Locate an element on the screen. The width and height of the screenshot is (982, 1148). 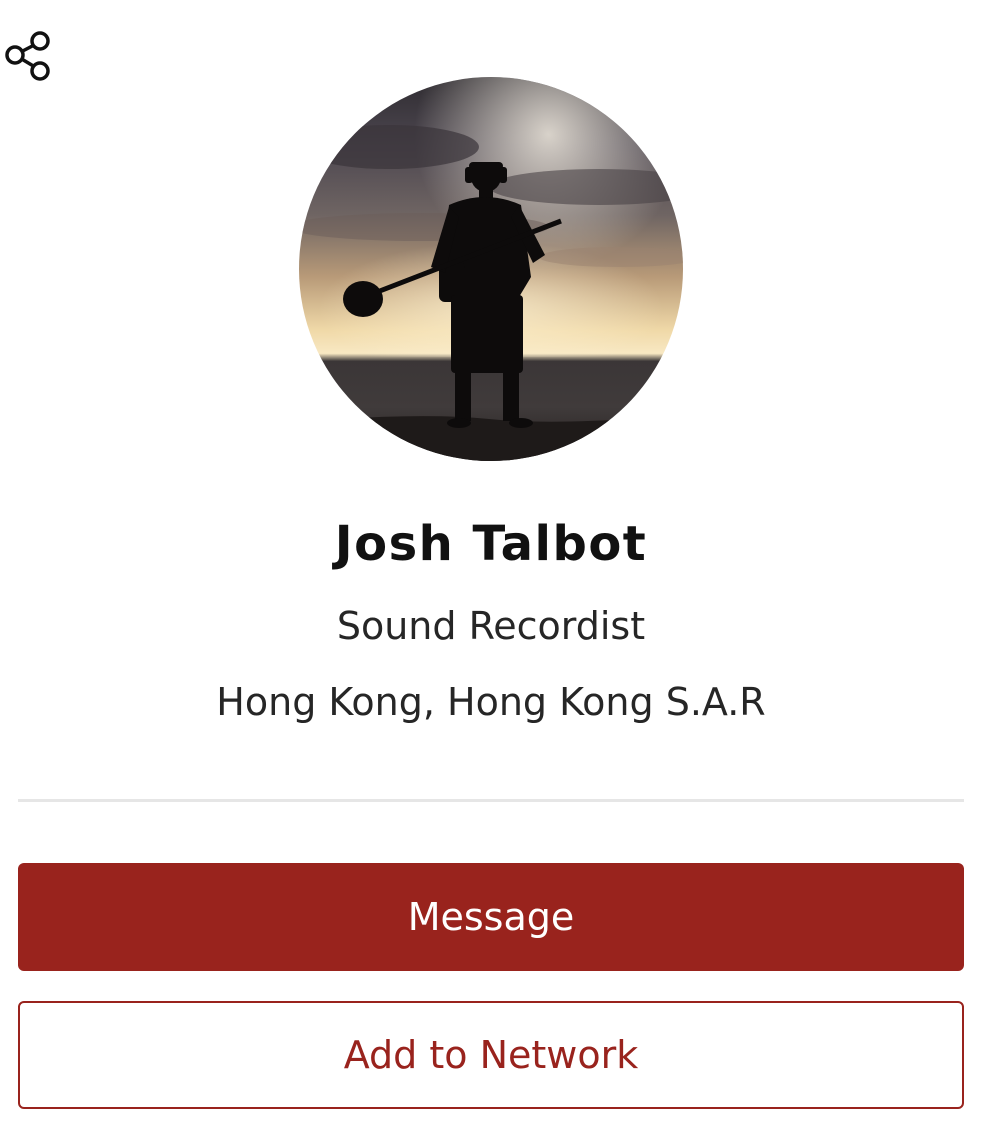
profile-location: Hong Kong, Hong Kong S.A.R is located at coordinates (491, 702).